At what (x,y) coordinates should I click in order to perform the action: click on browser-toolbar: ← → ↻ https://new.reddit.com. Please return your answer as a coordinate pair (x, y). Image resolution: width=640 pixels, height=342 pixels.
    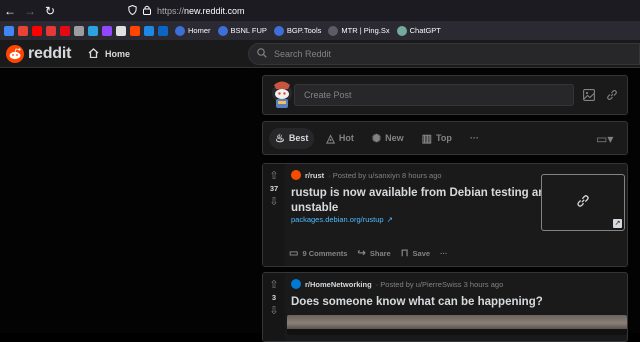
    Looking at the image, I should click on (320, 10).